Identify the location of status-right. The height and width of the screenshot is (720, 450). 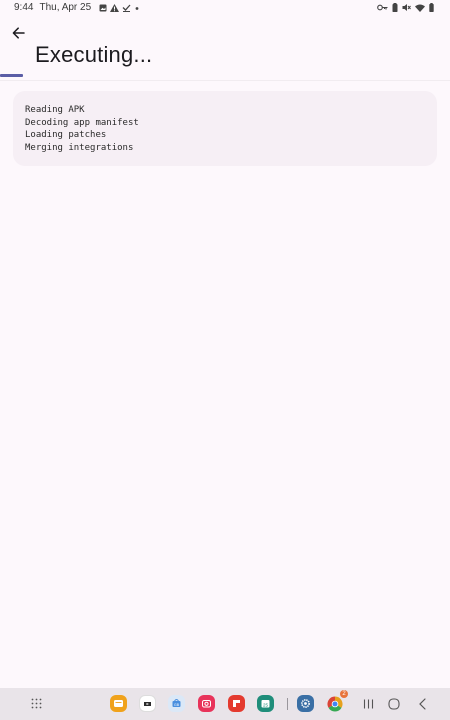
(405, 7).